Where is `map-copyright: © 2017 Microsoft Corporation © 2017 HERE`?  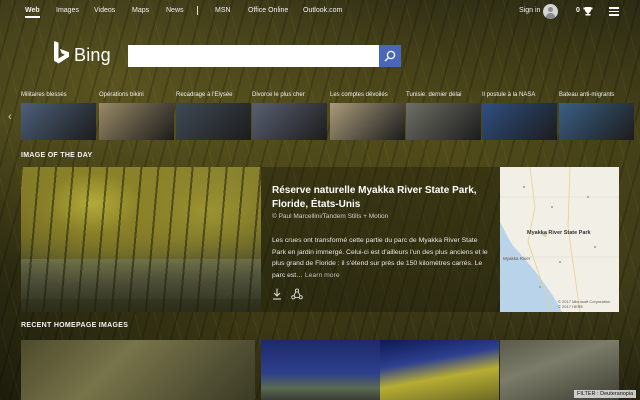 map-copyright: © 2017 Microsoft Corporation © 2017 HERE is located at coordinates (584, 304).